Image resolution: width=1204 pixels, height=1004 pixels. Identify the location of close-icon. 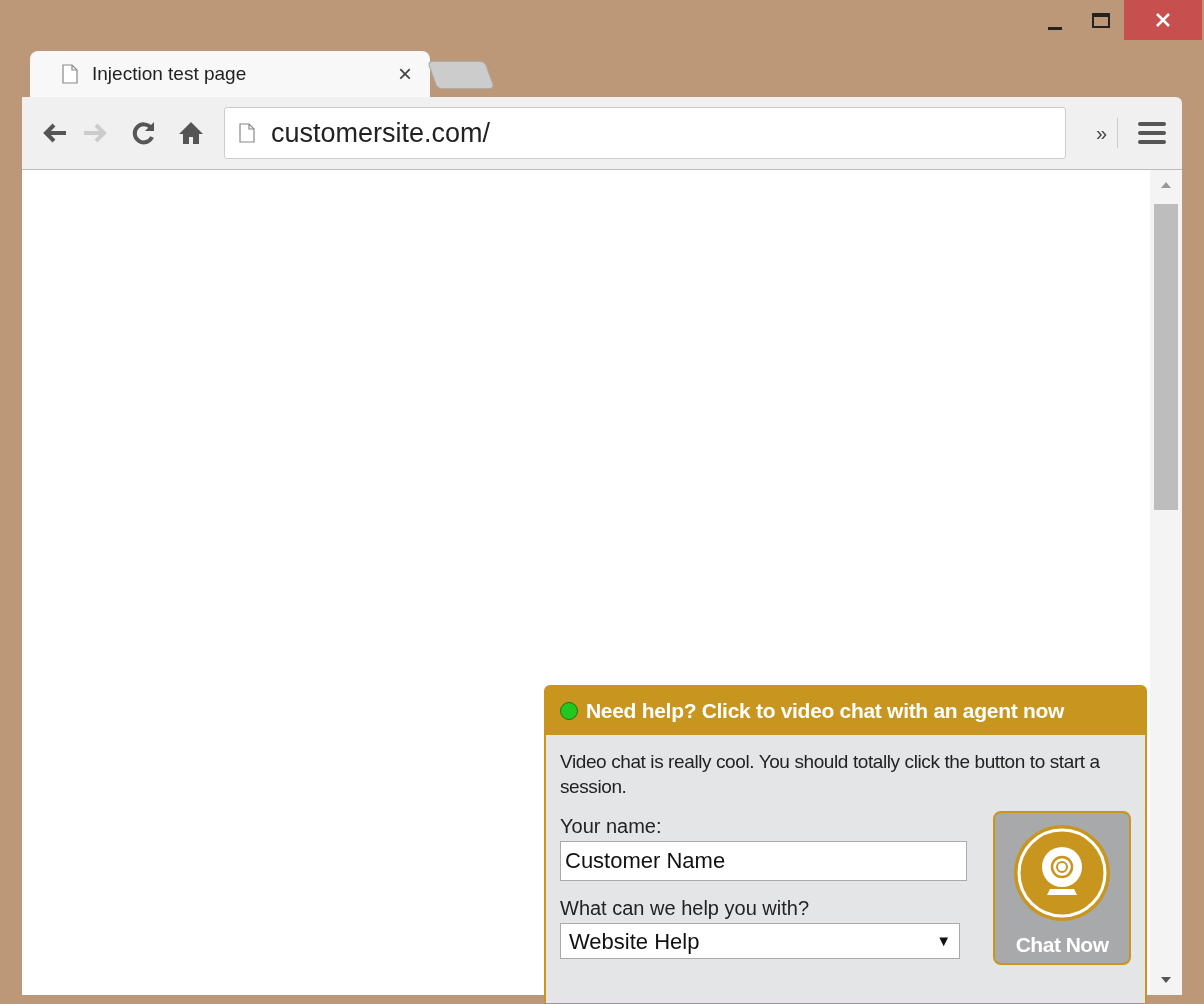
(1163, 20).